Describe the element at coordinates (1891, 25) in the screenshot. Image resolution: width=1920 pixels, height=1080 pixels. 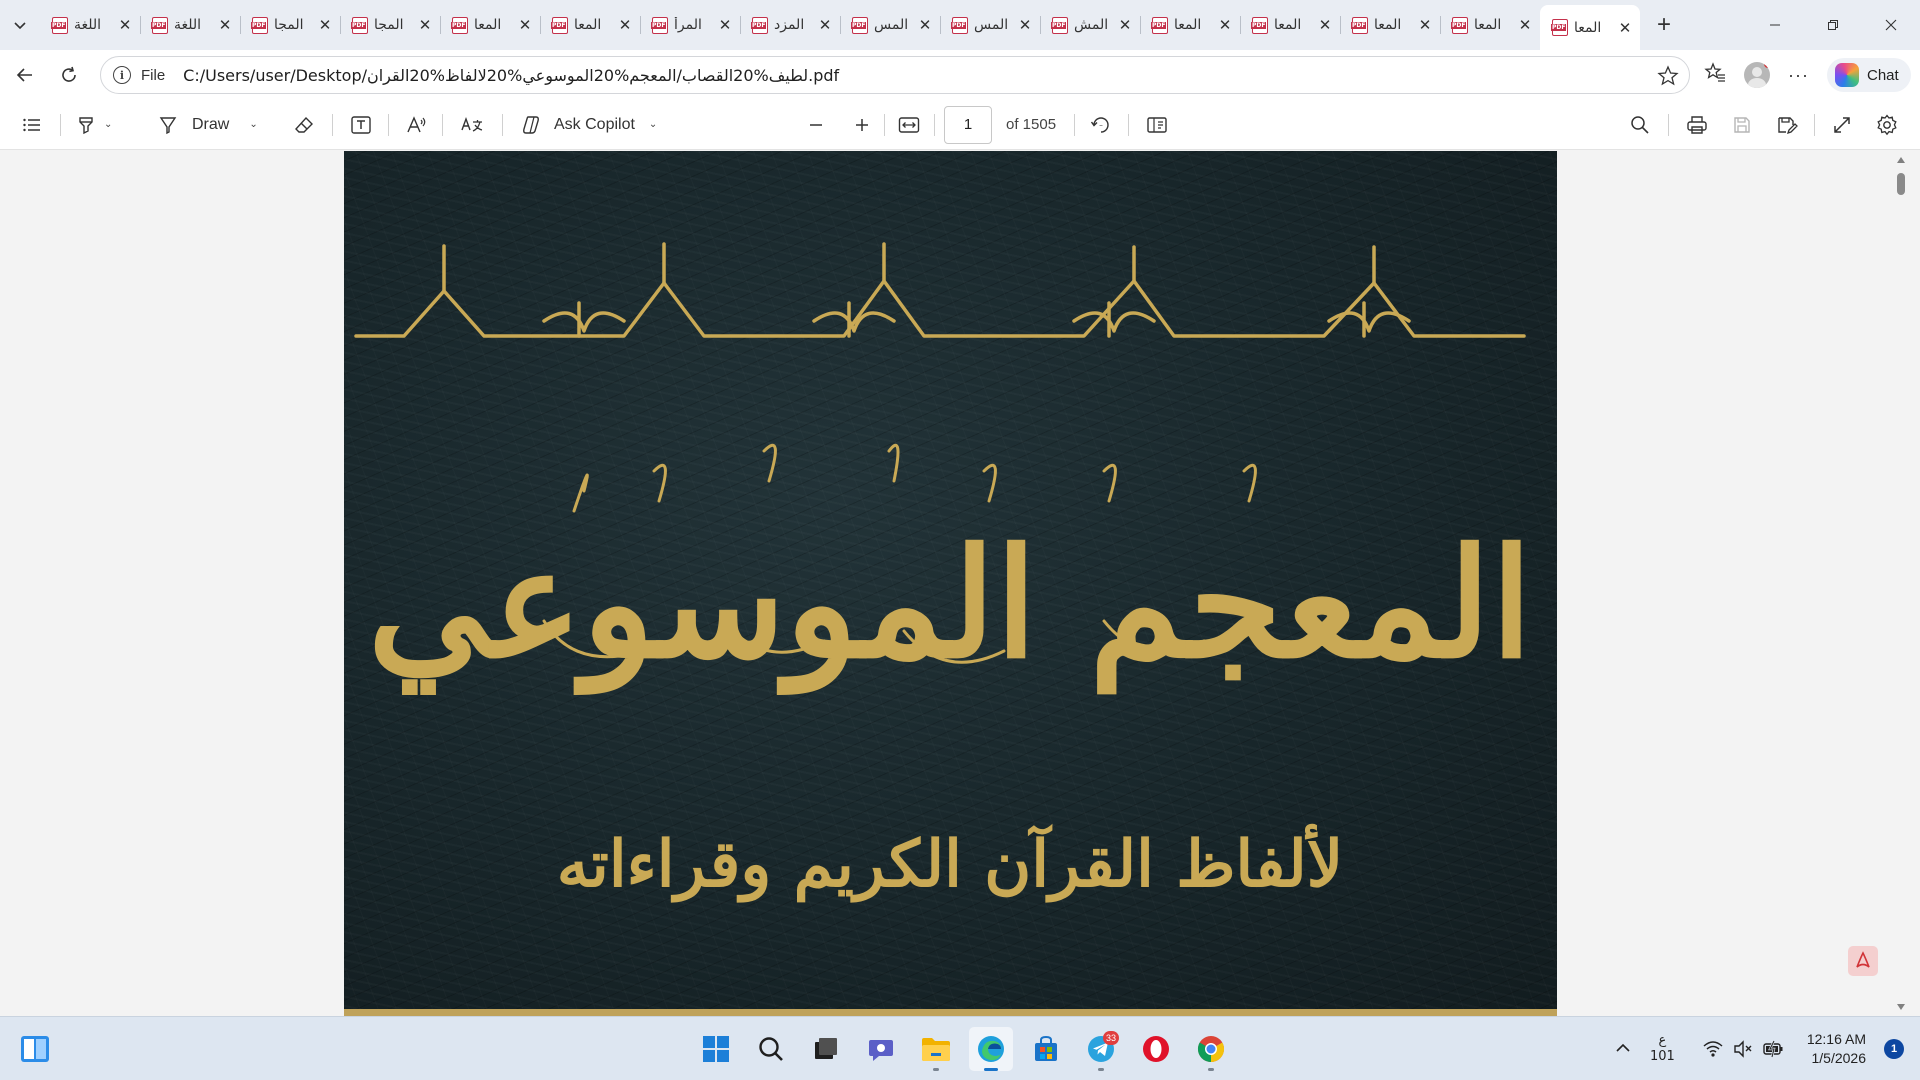
I see `close-window-button` at that location.